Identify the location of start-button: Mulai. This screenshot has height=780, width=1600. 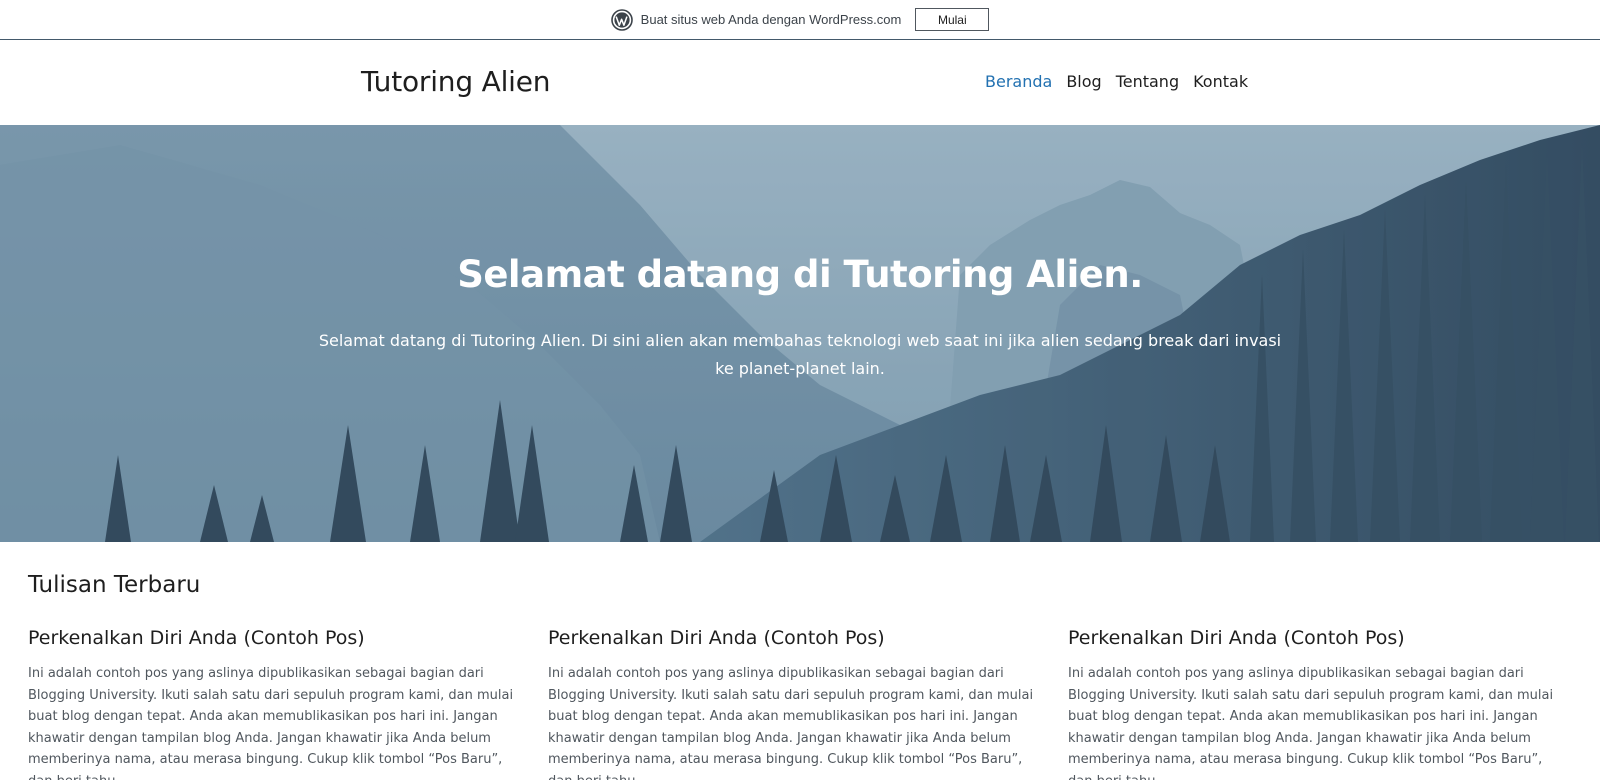
(952, 19).